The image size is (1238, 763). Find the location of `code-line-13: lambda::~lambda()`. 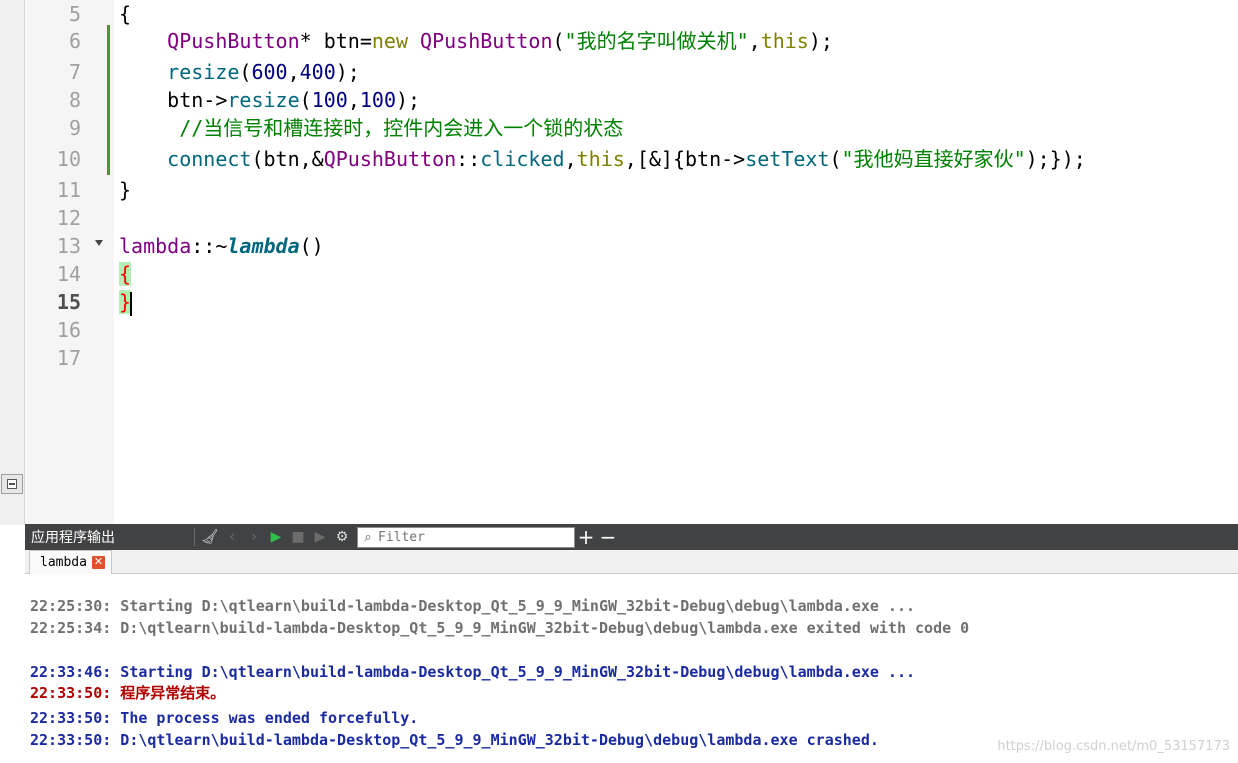

code-line-13: lambda::~lambda() is located at coordinates (221, 246).